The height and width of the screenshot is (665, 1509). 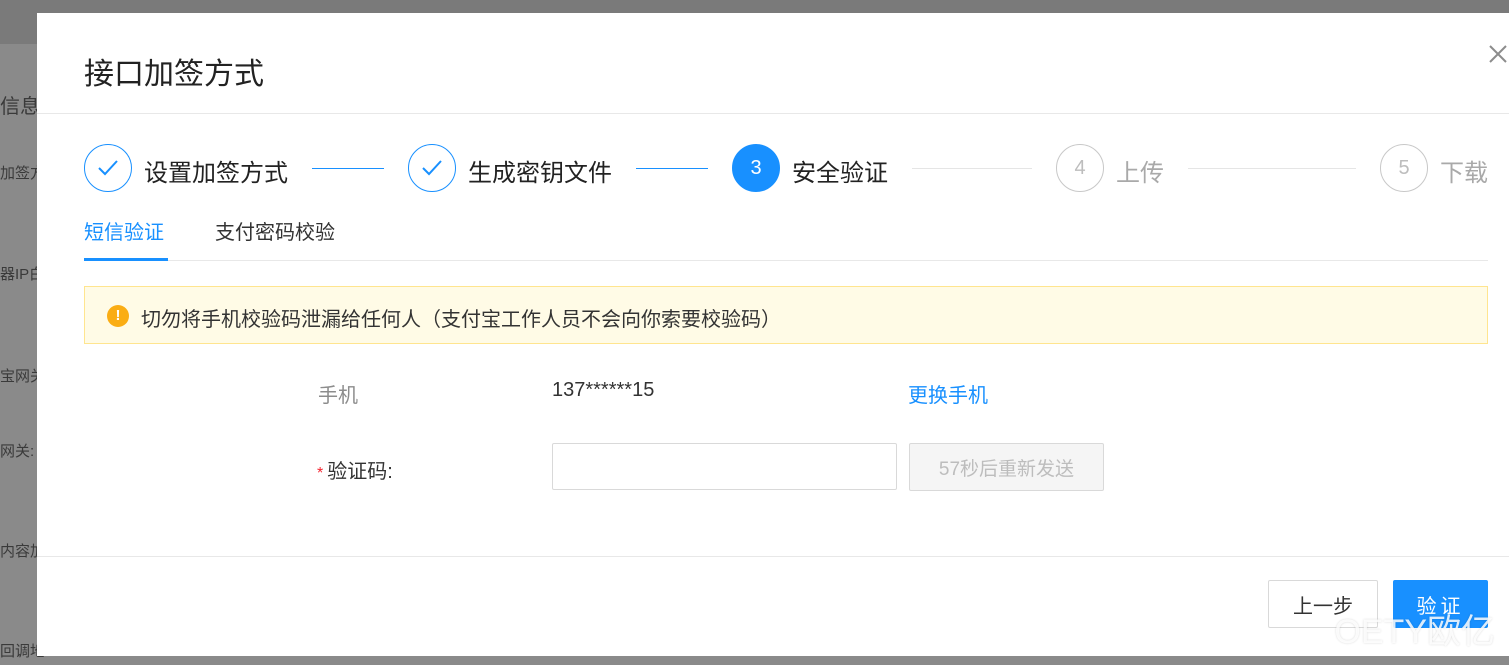 I want to click on tab-pay-password: 支付密码校验, so click(x=275, y=230).